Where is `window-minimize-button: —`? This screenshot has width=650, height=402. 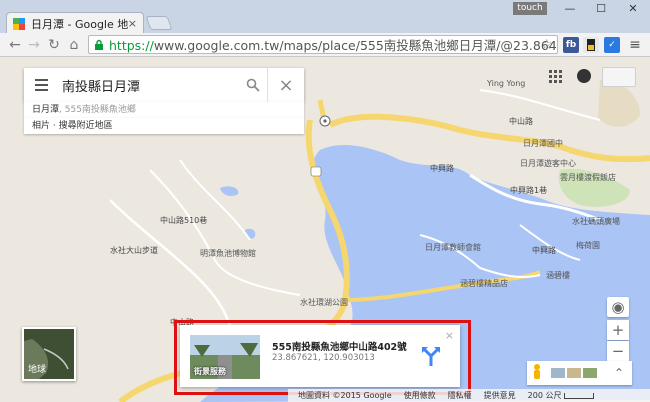 window-minimize-button: — is located at coordinates (570, 9).